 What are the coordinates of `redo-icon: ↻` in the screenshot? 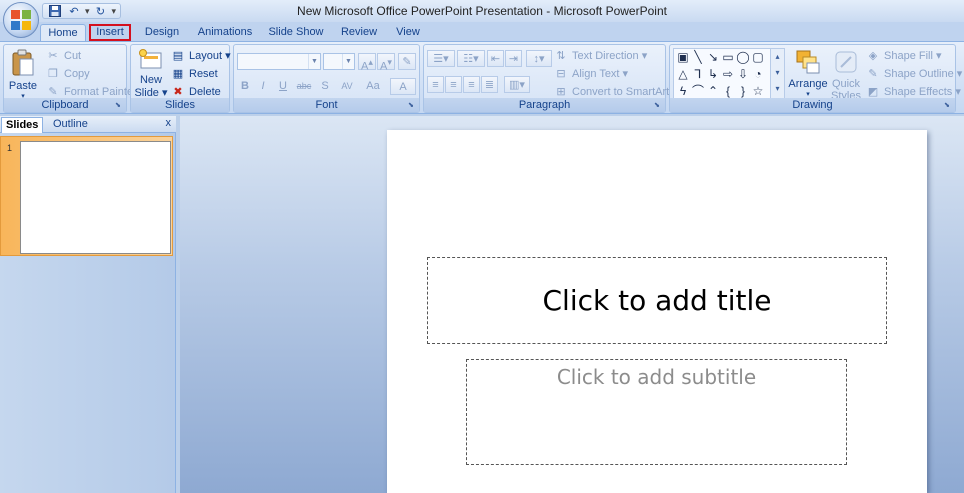 It's located at (101, 11).